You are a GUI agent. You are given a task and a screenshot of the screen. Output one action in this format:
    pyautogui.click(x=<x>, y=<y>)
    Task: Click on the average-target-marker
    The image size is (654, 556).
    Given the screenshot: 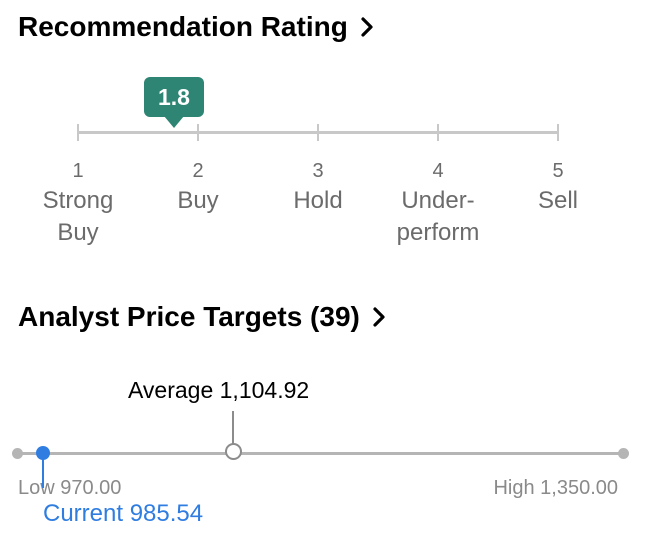 What is the action you would take?
    pyautogui.click(x=233, y=451)
    